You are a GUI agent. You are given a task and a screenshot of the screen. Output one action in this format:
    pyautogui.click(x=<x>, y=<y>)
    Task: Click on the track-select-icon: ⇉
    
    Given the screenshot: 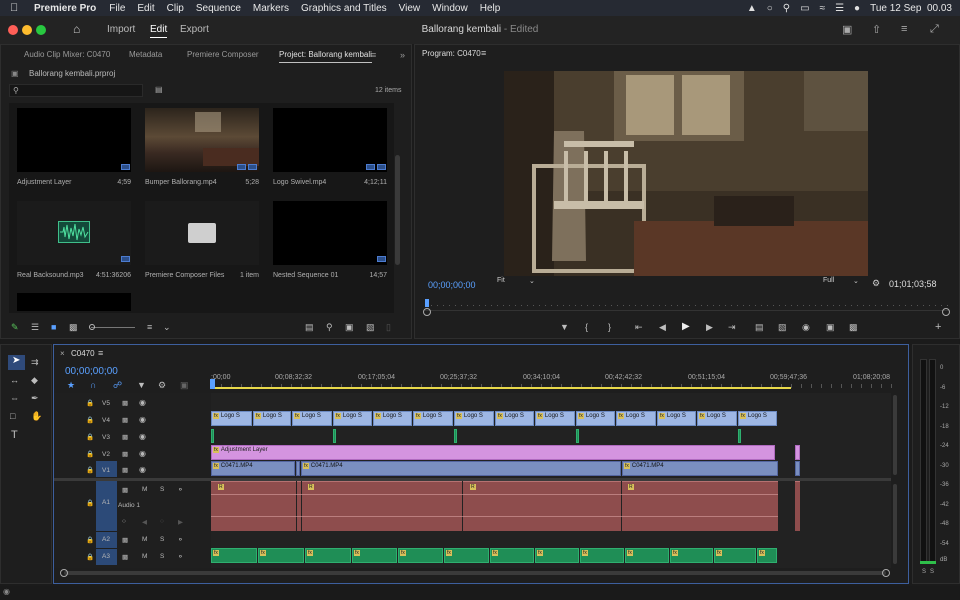 What is the action you would take?
    pyautogui.click(x=35, y=362)
    